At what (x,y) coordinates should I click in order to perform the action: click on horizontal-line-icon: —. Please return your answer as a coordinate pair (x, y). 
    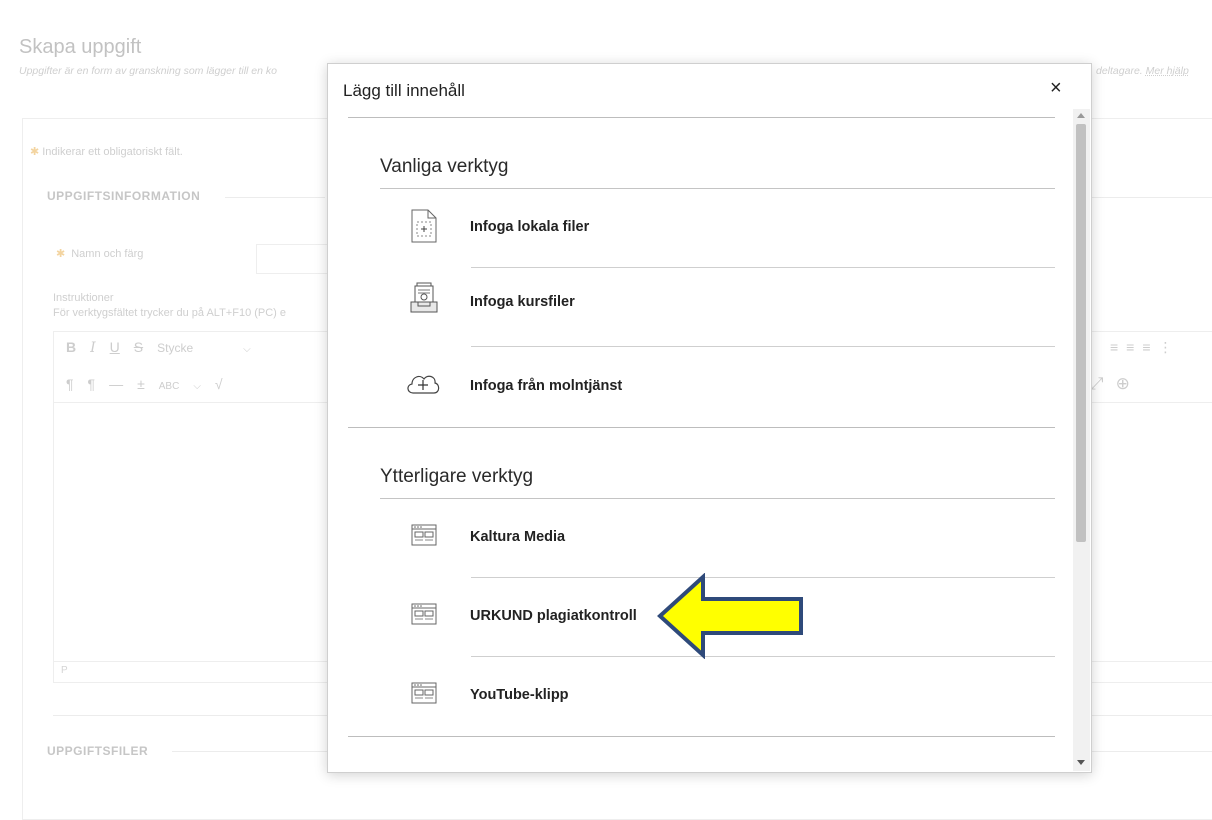
    Looking at the image, I should click on (116, 384).